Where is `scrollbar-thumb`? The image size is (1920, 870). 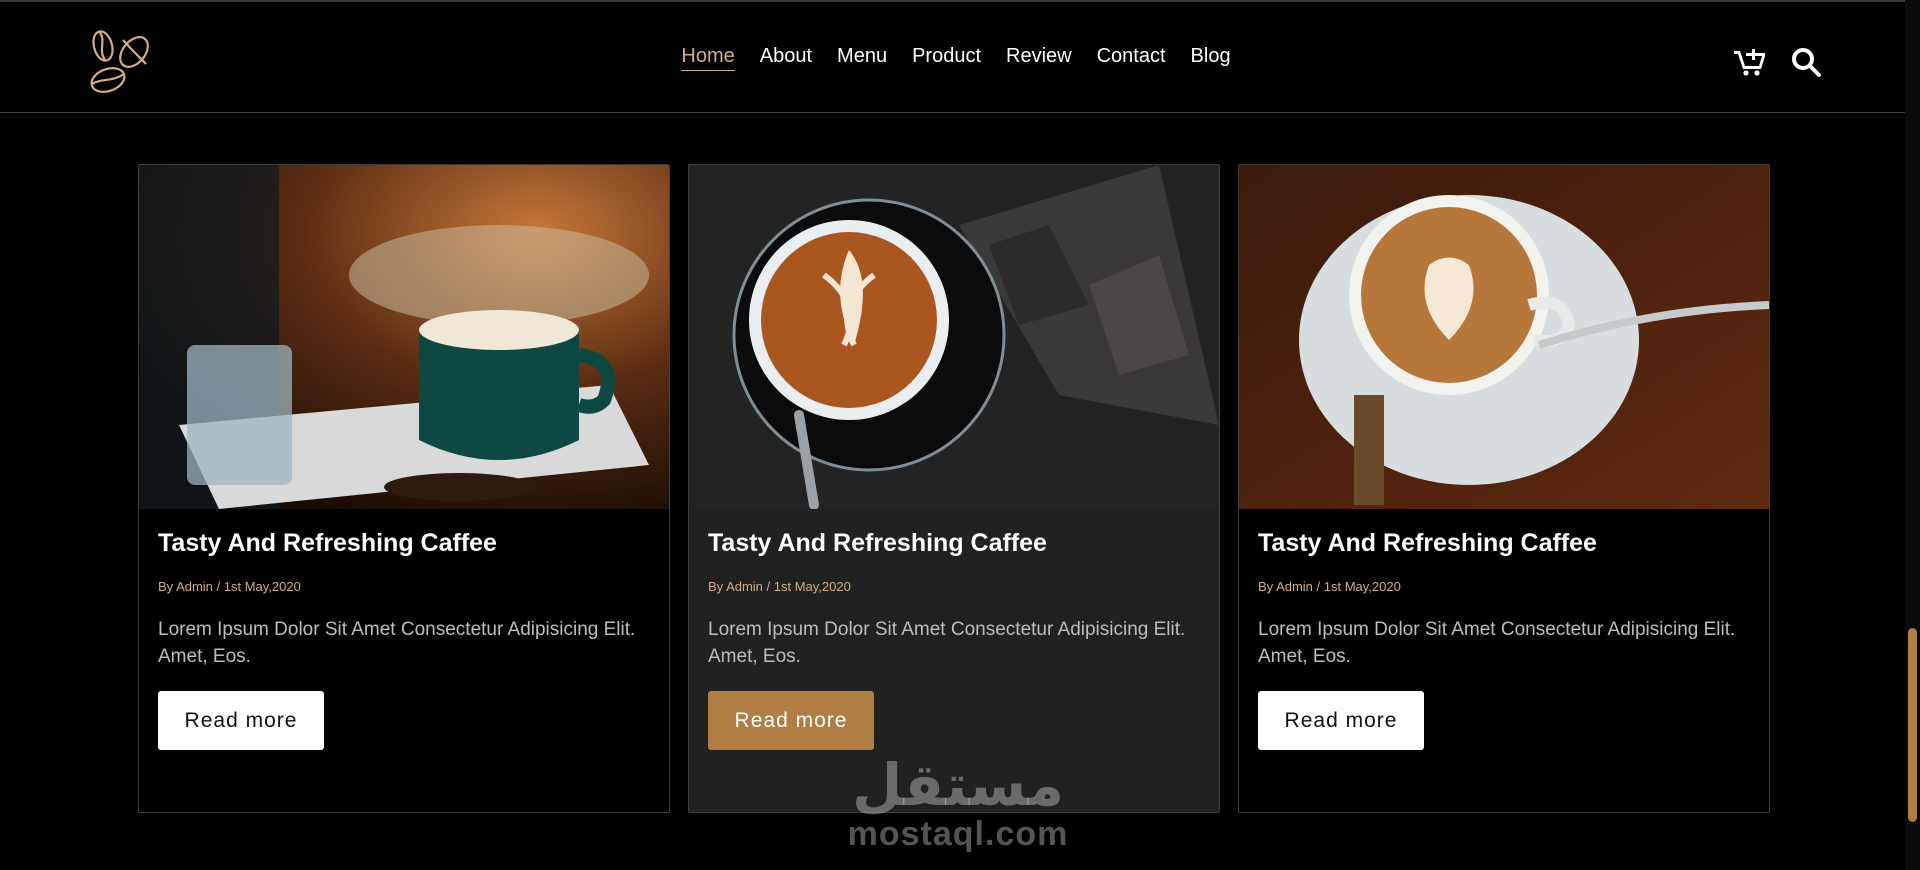 scrollbar-thumb is located at coordinates (1912, 725).